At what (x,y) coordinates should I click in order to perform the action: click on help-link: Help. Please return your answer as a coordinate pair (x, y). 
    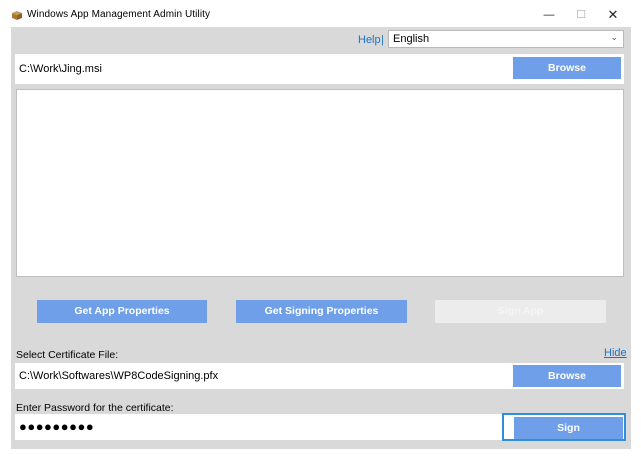
    Looking at the image, I should click on (369, 40).